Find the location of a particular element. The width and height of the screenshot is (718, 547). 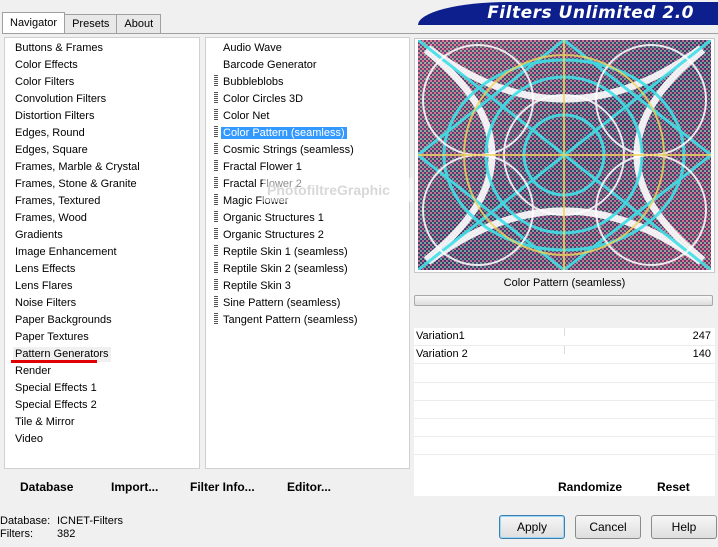

category-item: Gradients is located at coordinates (39, 235).